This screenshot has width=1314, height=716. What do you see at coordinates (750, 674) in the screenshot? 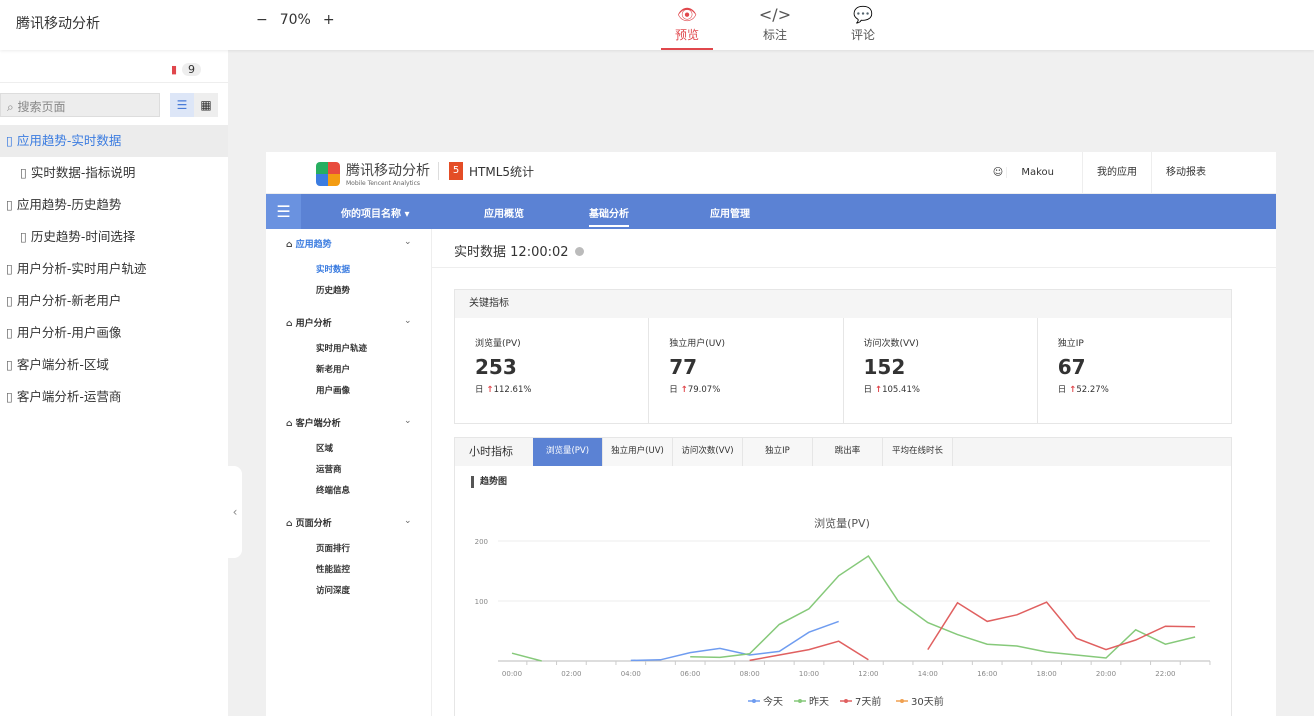
I see `x-tick-label: 08:00` at bounding box center [750, 674].